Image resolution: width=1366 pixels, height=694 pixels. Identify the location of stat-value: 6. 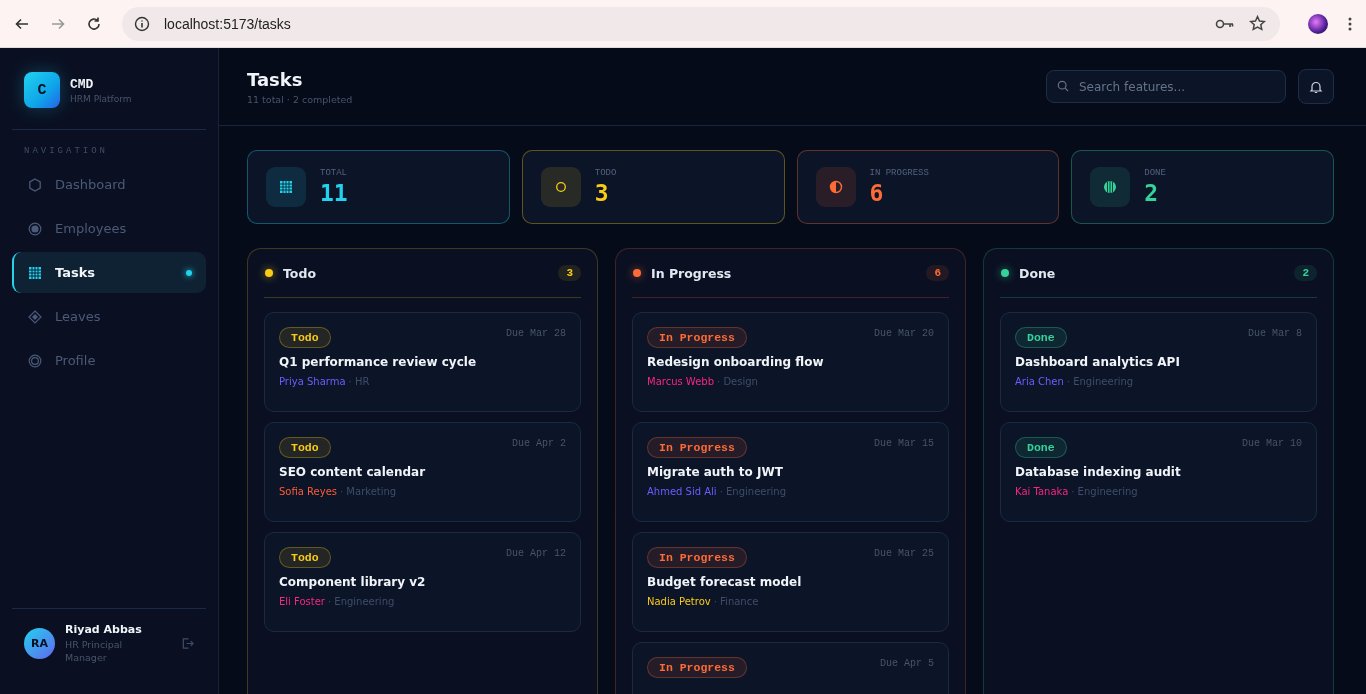
(877, 193).